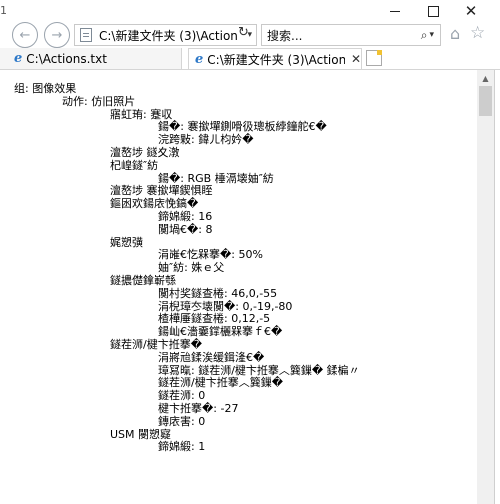 The height and width of the screenshot is (504, 500). I want to click on document-line: 涓嶈兘鍒涘缓鍓湰€�, so click(211, 357).